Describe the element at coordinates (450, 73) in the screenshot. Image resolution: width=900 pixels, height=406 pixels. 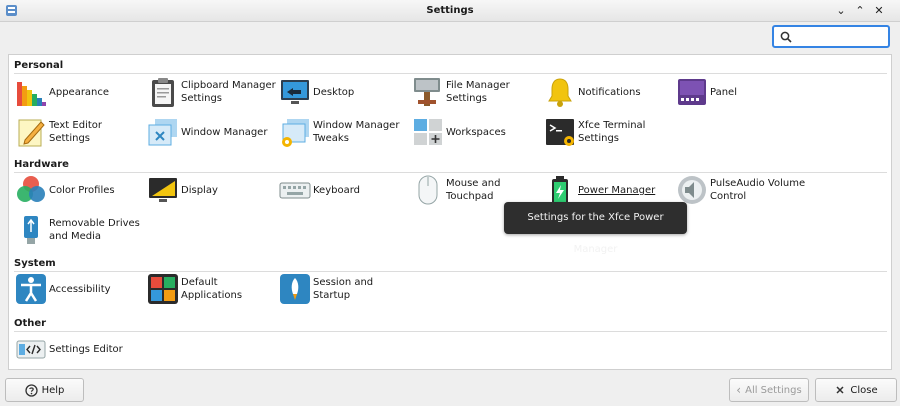
I see `section-divider` at that location.